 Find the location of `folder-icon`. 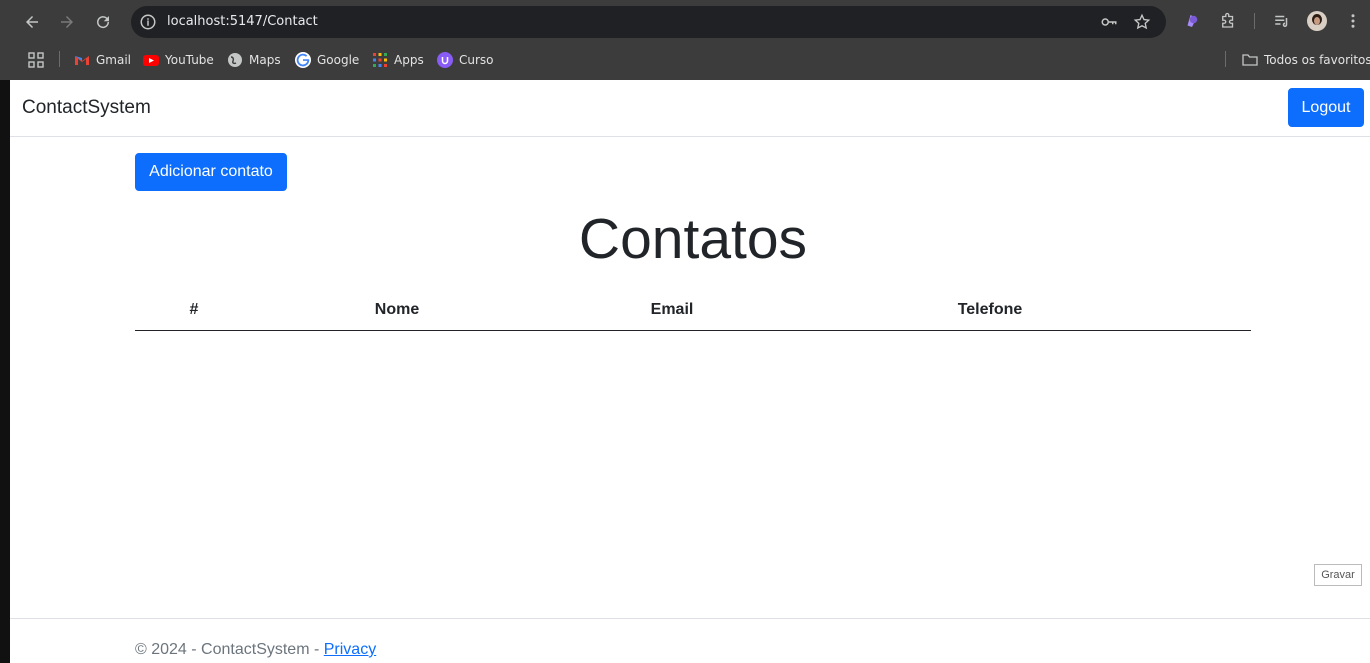

folder-icon is located at coordinates (1250, 60).